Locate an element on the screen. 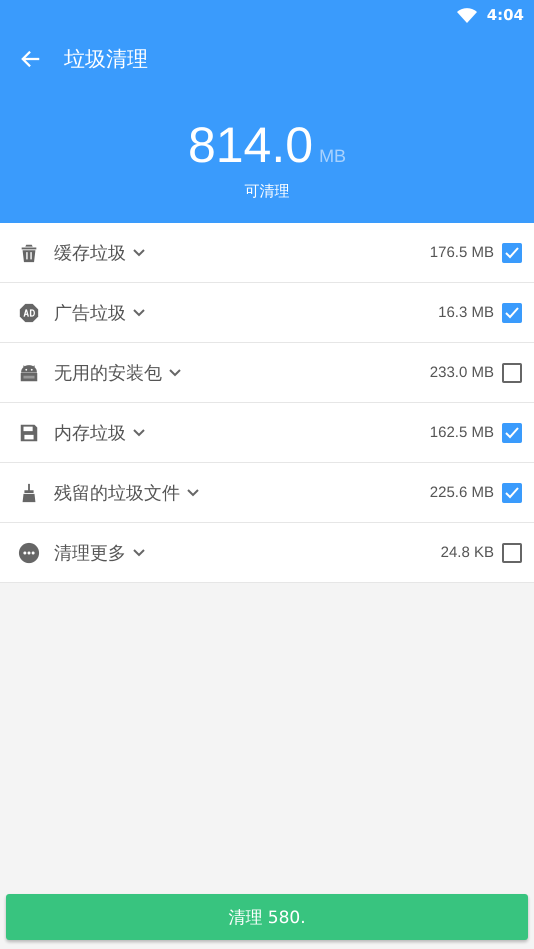 The image size is (534, 949). category-size: 162.5 MB is located at coordinates (462, 432).